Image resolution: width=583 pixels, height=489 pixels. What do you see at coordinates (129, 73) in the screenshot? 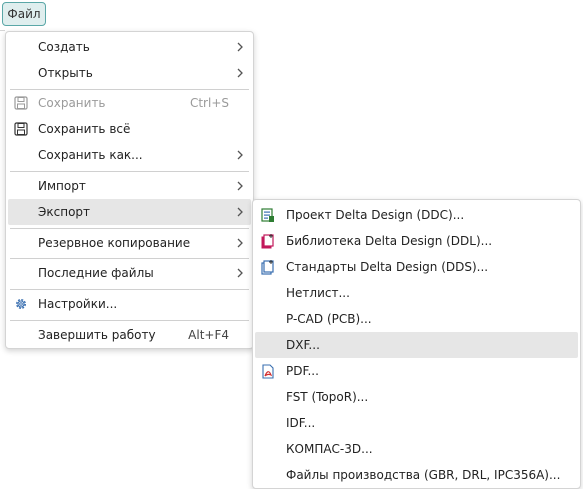
I see `menu-item-open: Открыть` at bounding box center [129, 73].